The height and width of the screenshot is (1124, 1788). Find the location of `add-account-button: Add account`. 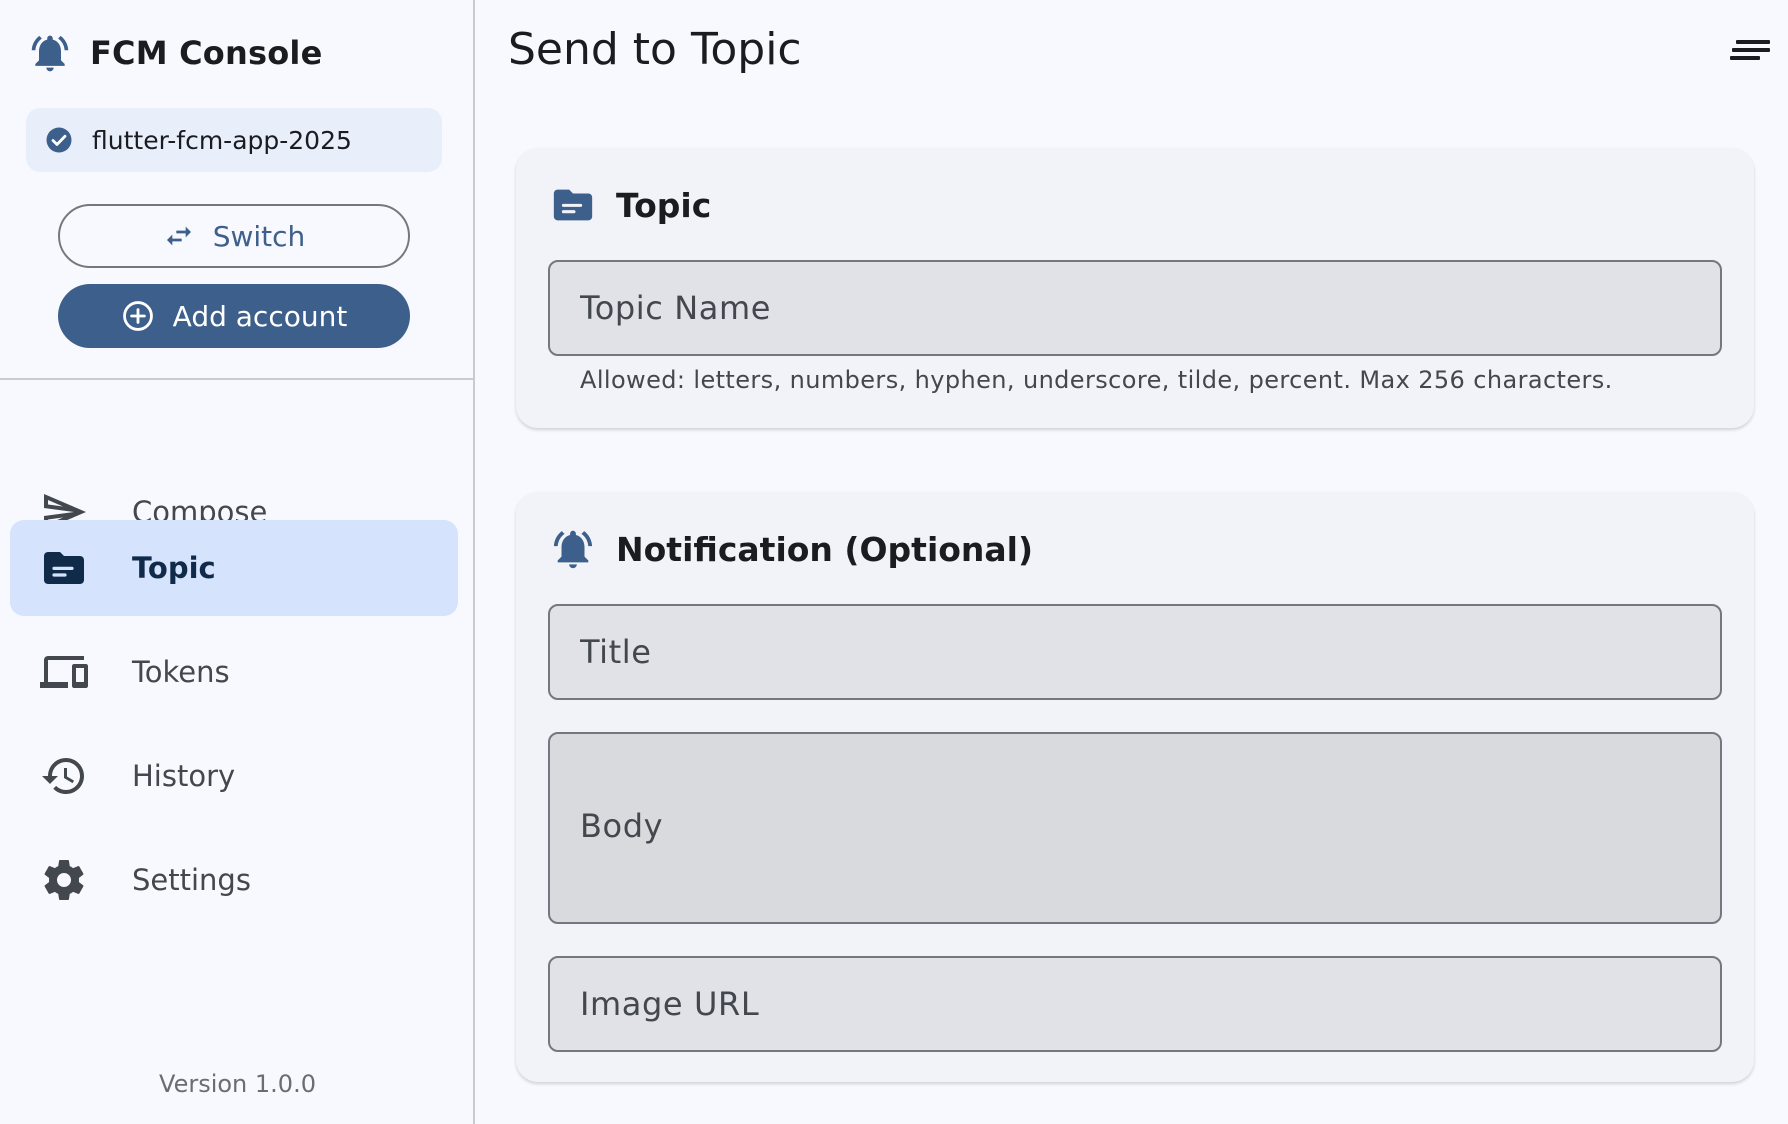

add-account-button: Add account is located at coordinates (234, 316).